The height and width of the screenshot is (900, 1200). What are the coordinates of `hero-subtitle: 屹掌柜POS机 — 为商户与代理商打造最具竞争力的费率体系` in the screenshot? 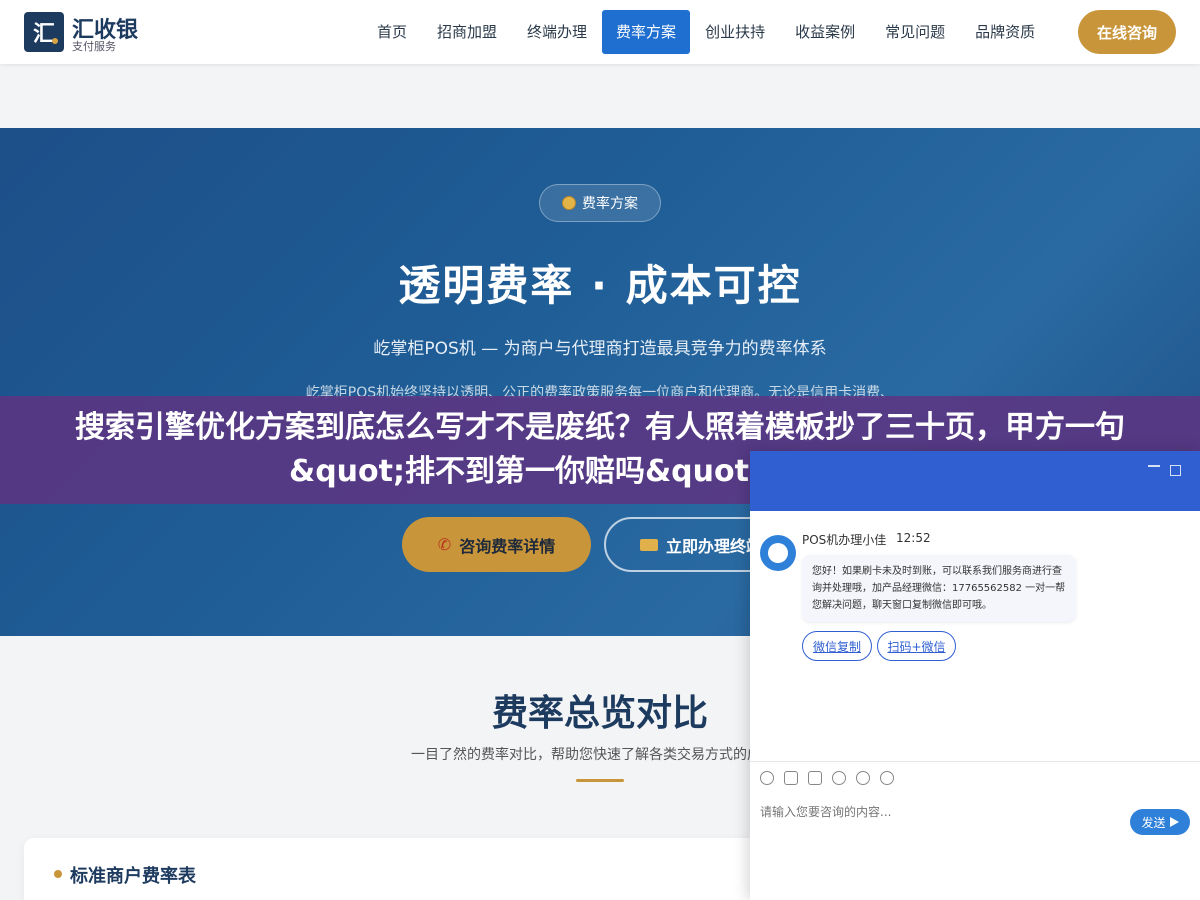 It's located at (600, 349).